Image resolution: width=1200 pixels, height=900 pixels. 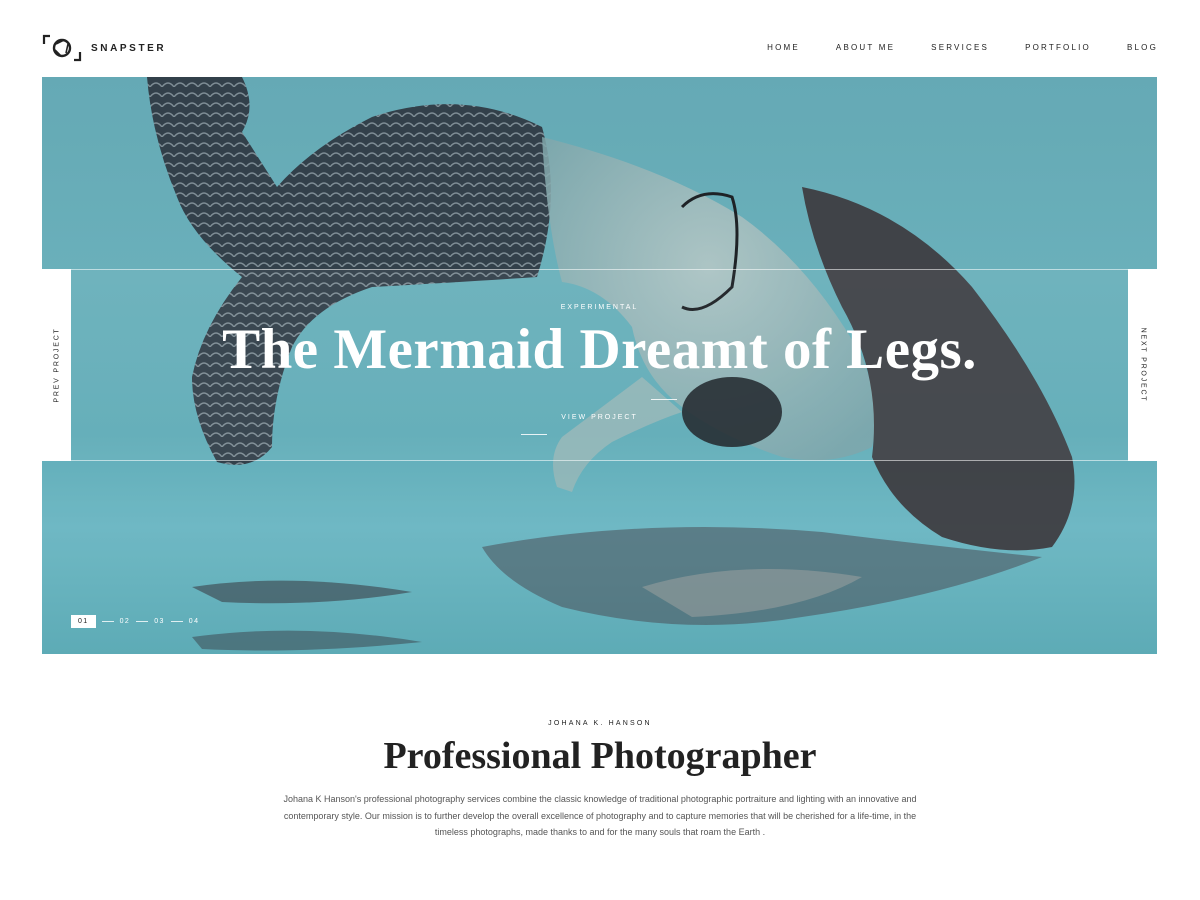 I want to click on nav-home: HOME, so click(x=783, y=47).